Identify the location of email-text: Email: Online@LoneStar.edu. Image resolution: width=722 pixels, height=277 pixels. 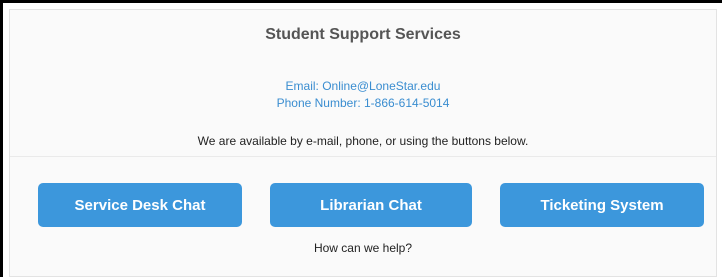
(363, 86).